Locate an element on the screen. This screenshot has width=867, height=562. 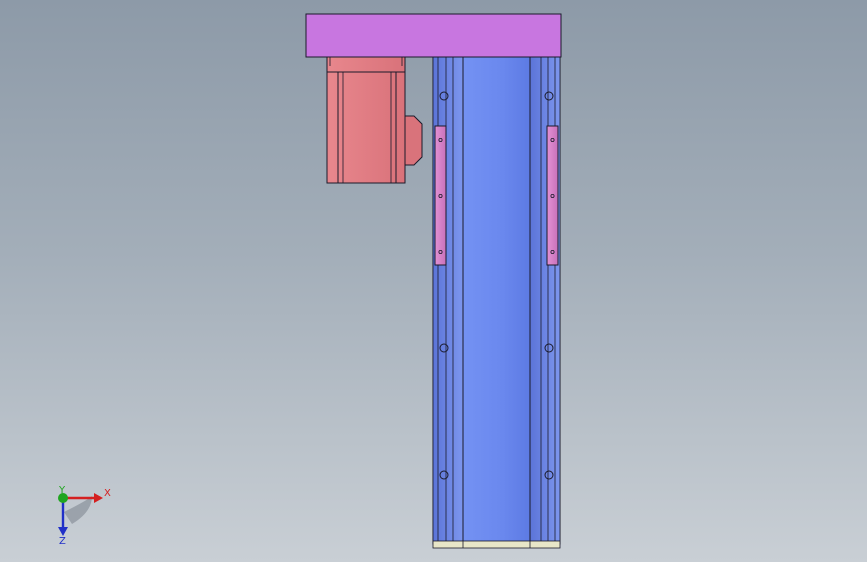
z-axis-label: Z is located at coordinates (62, 541).